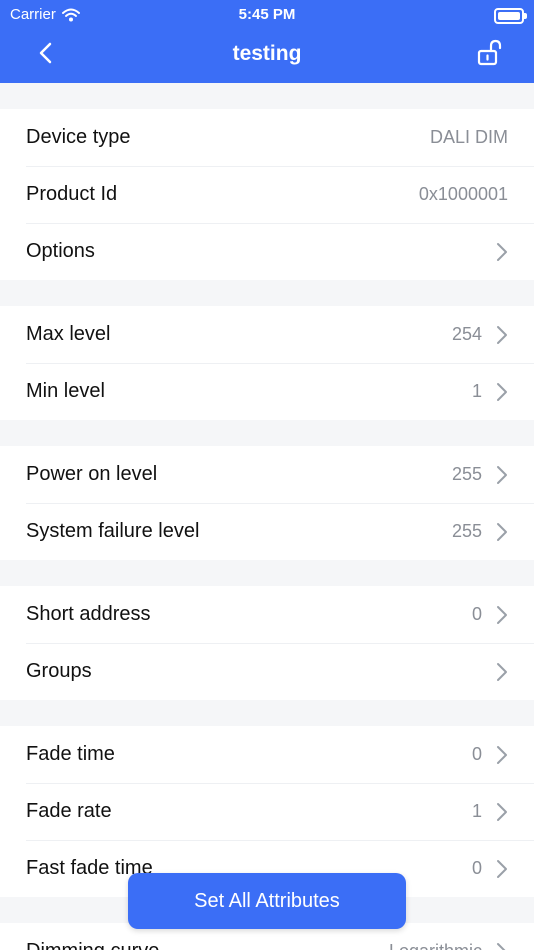  Describe the element at coordinates (267, 531) in the screenshot. I see `row-system-failure-level: System failure level 255` at that location.